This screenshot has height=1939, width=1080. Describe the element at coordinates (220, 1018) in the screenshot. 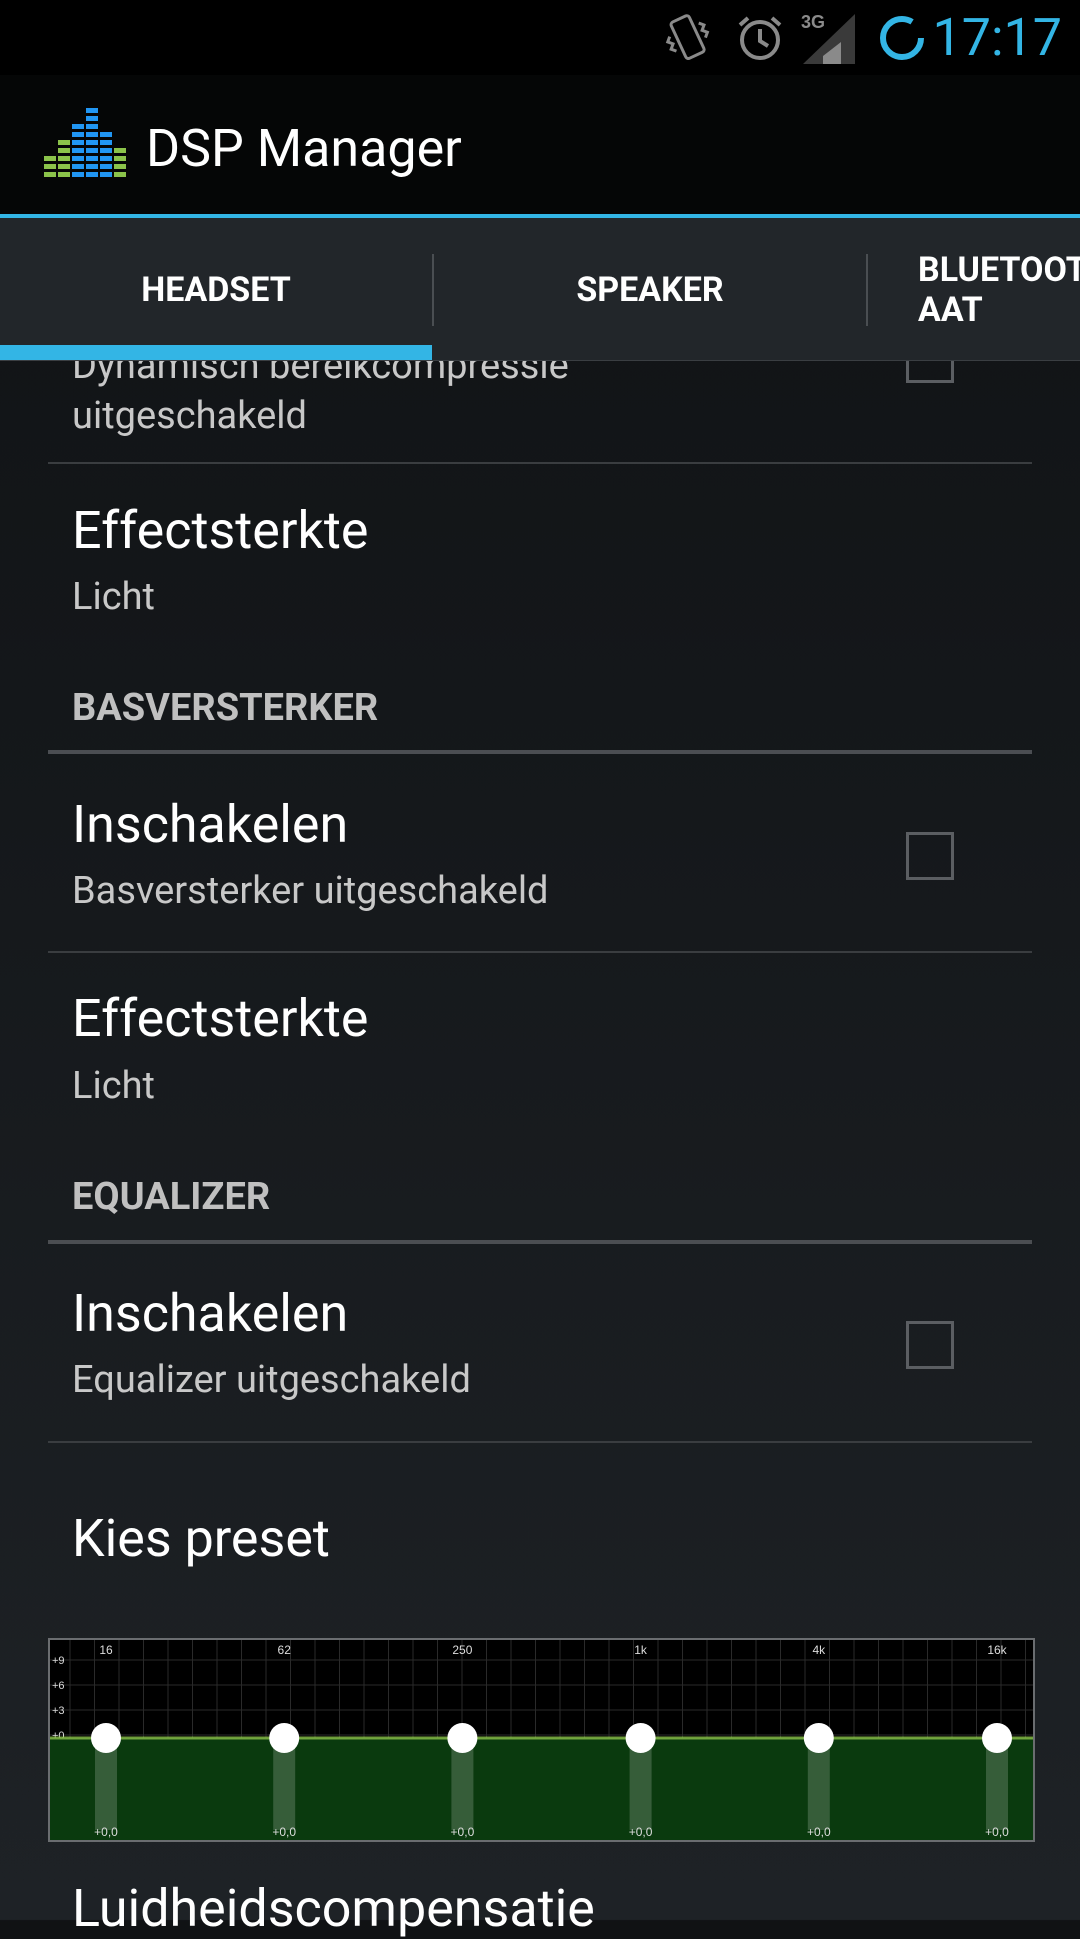

I see `bass-strength-title: Effectsterkte` at that location.